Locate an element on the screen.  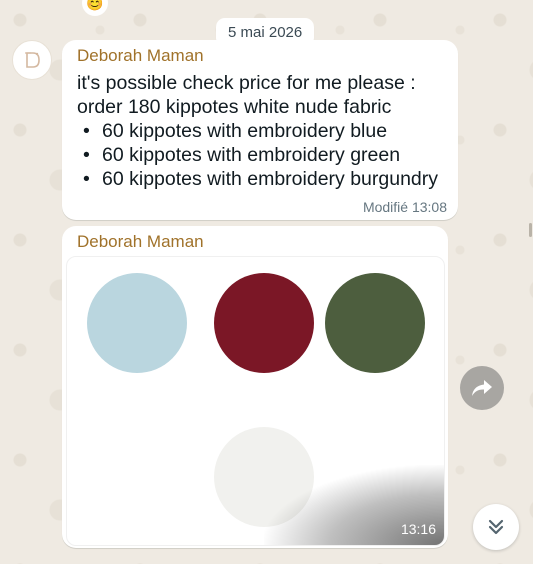
color-swatch-green is located at coordinates (375, 323).